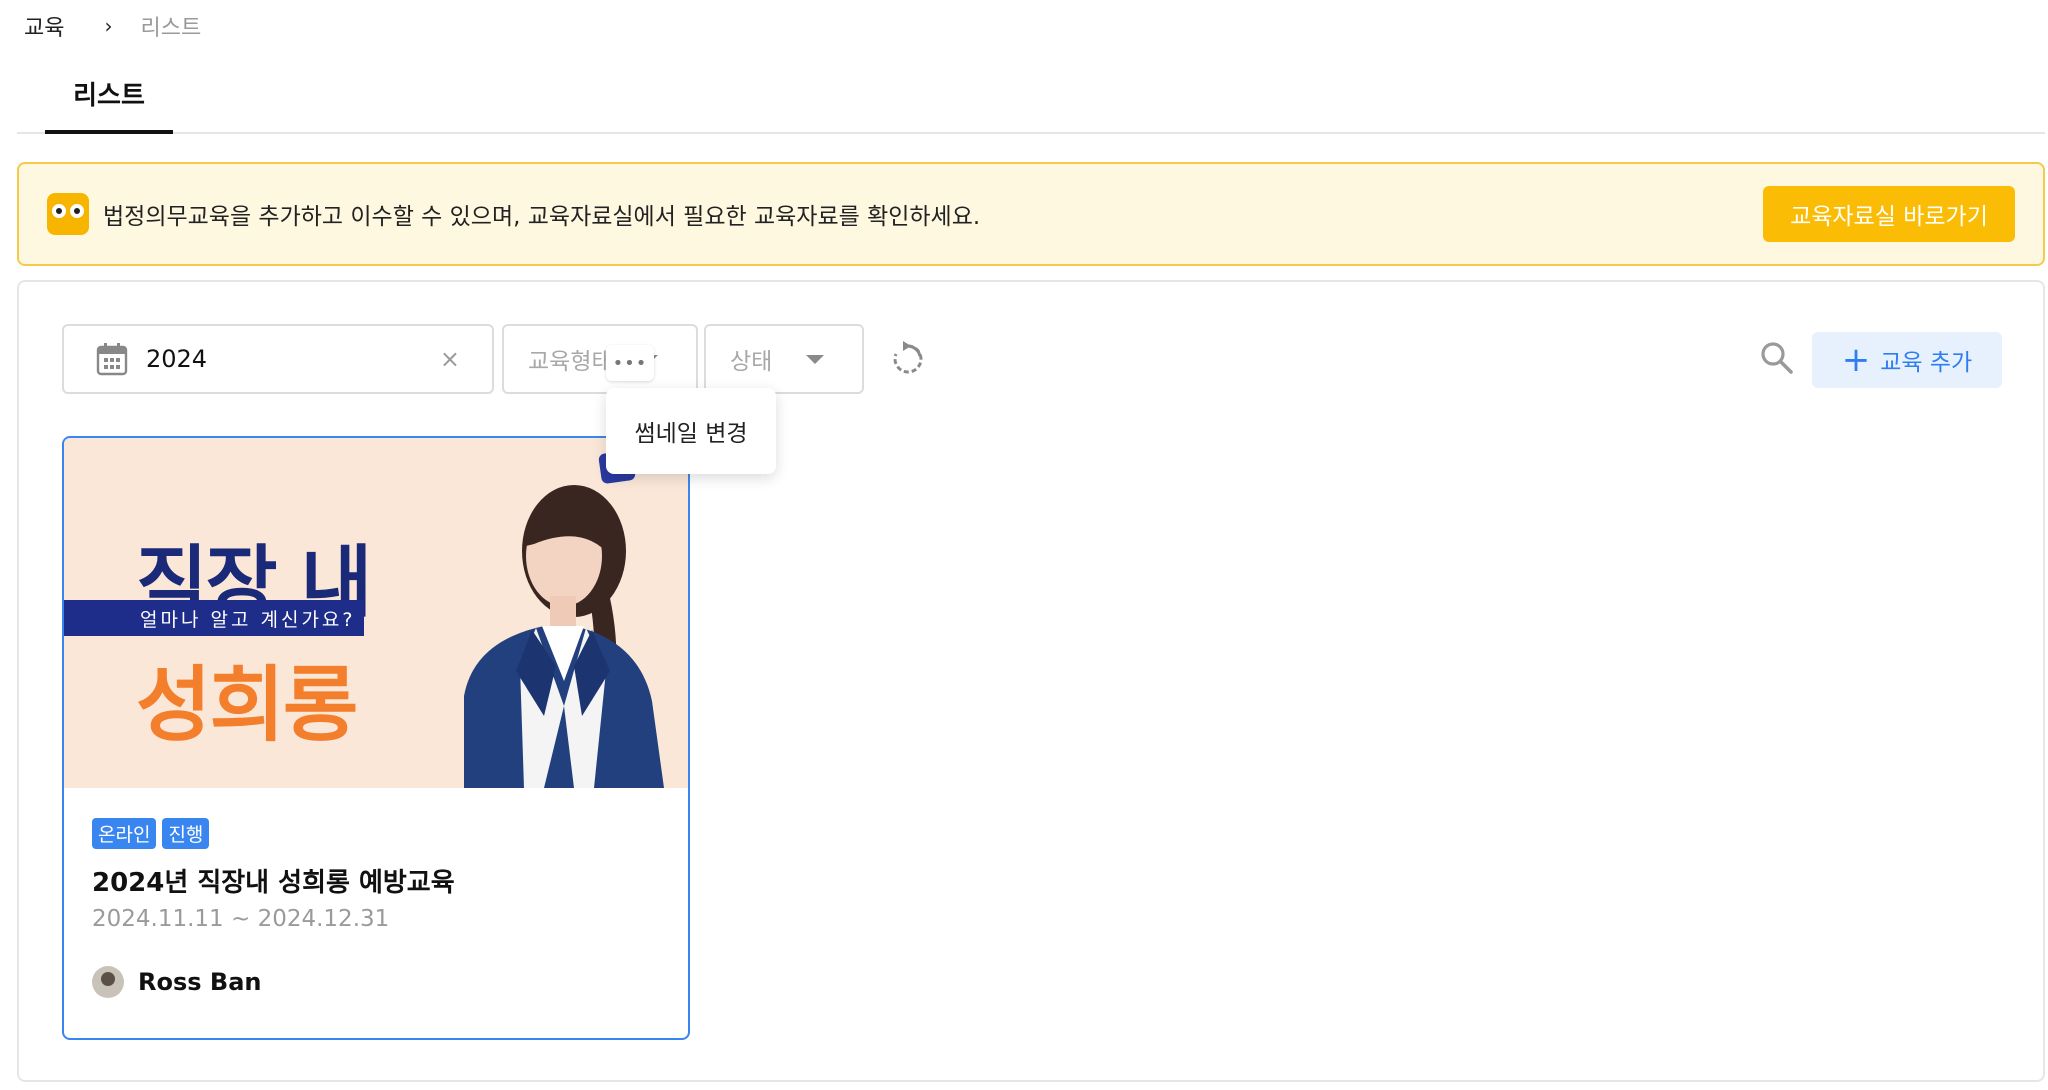 The height and width of the screenshot is (1090, 2048). I want to click on more-options-icon: •••, so click(630, 363).